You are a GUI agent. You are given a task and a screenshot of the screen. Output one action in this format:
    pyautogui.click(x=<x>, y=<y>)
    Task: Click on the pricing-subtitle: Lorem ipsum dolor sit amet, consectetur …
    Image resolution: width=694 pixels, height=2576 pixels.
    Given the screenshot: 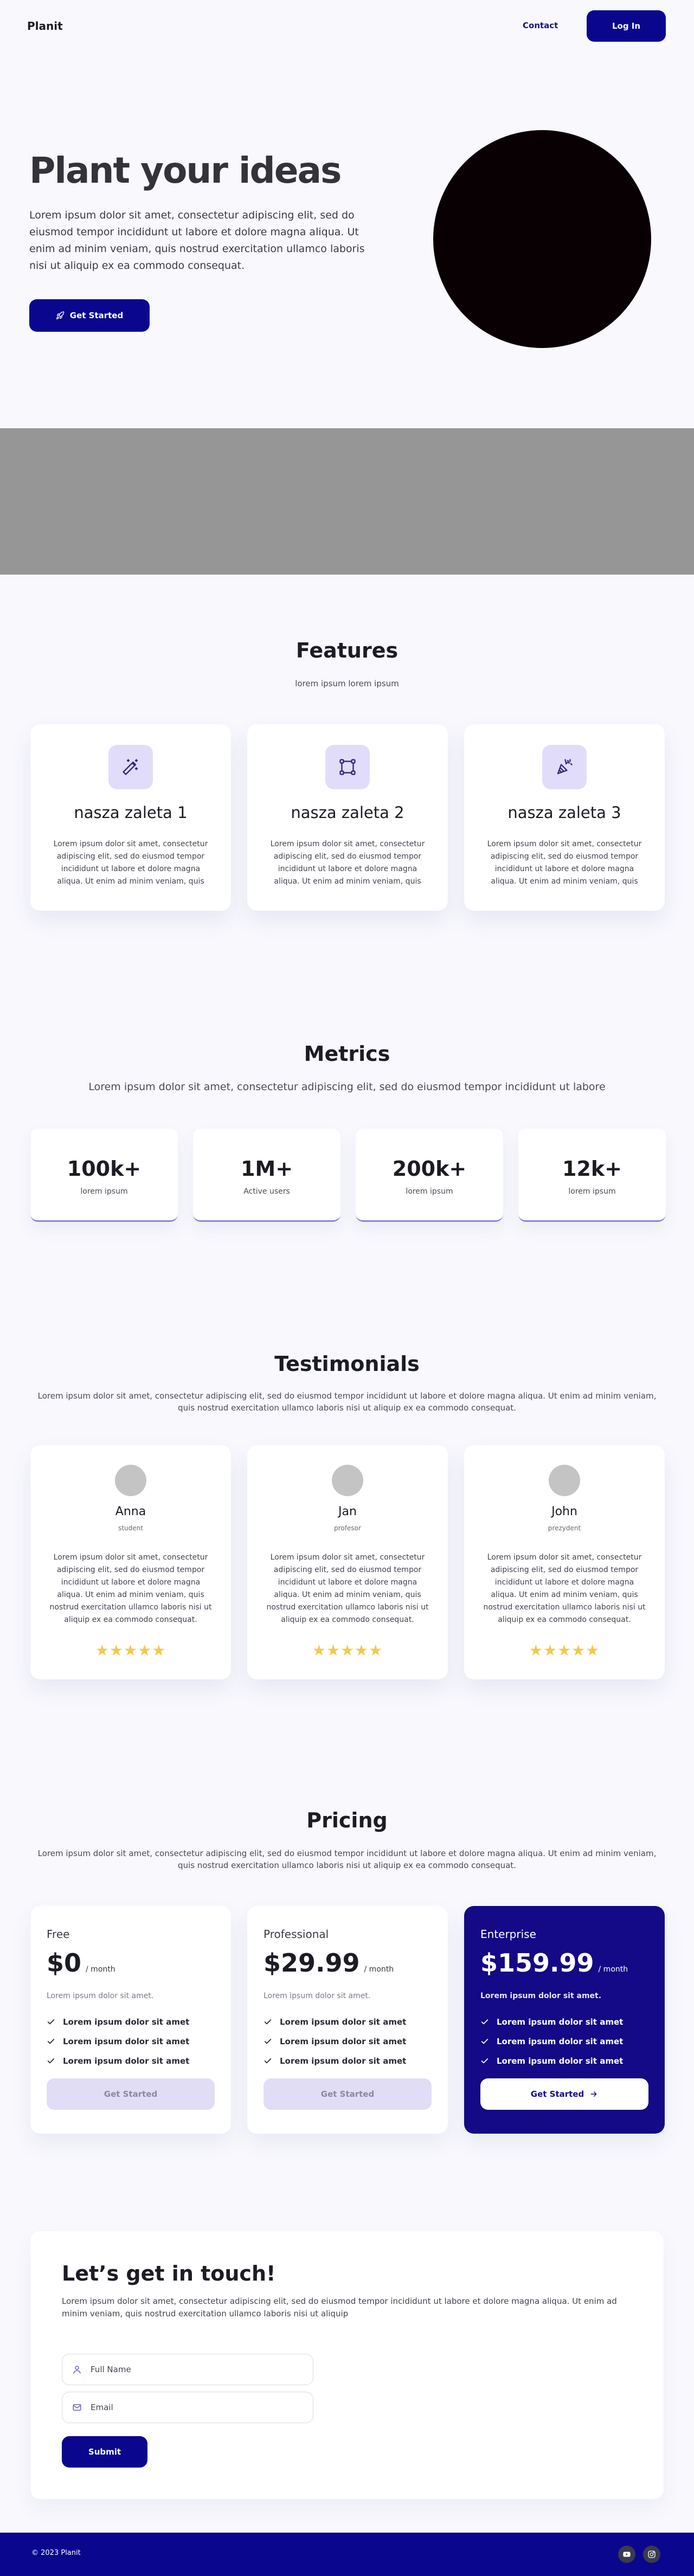 What is the action you would take?
    pyautogui.click(x=347, y=1859)
    